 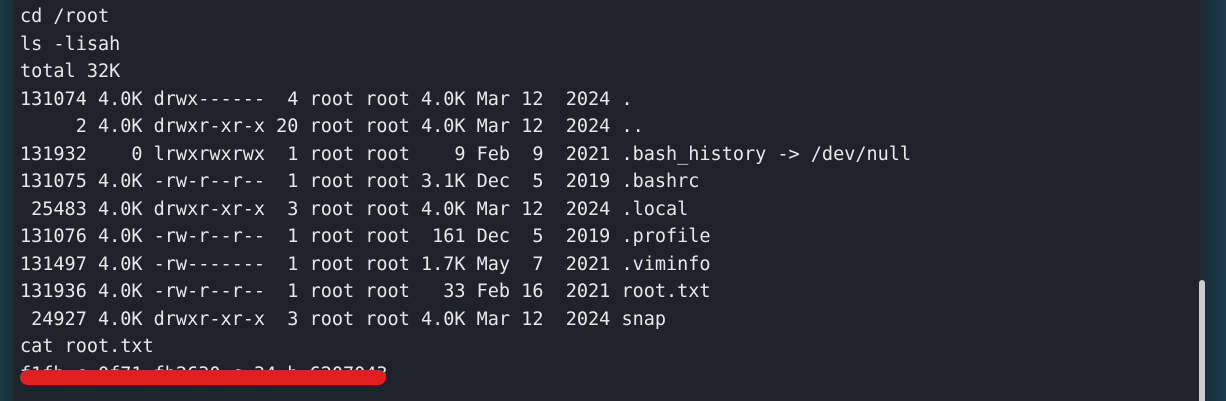 What do you see at coordinates (70, 44) in the screenshot?
I see `terminal-line-ls-command: ls -lisah` at bounding box center [70, 44].